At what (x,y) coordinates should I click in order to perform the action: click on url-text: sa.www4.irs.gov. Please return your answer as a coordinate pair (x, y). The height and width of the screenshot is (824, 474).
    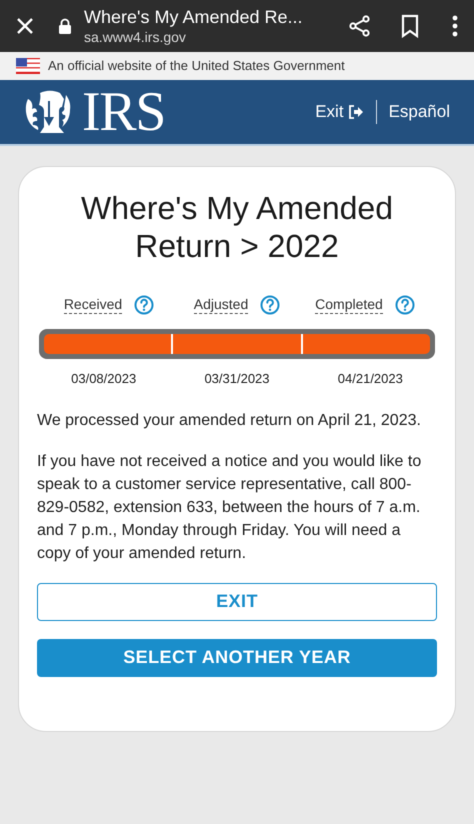
    Looking at the image, I should click on (135, 37).